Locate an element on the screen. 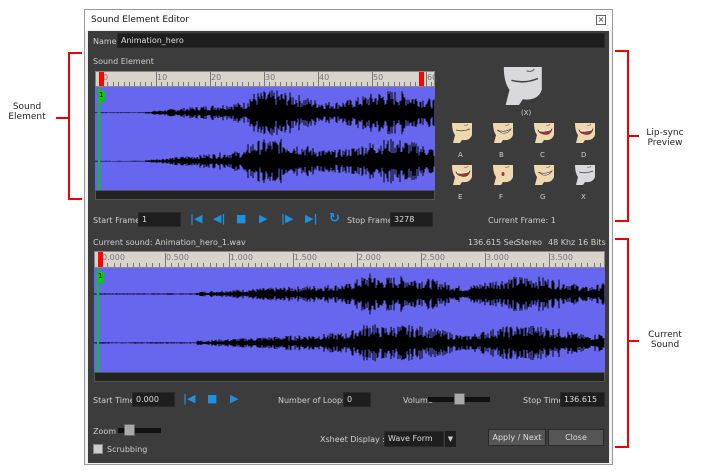 The image size is (720, 474). sound-element-waveform: 1 is located at coordinates (265, 138).